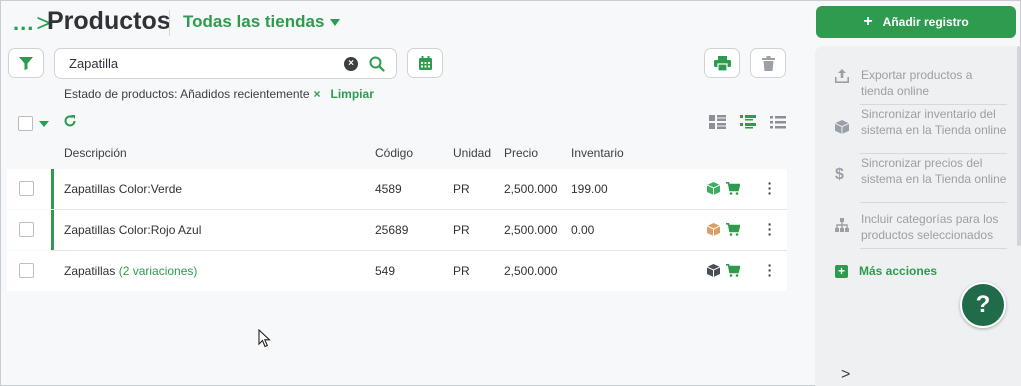 Image resolution: width=1021 pixels, height=386 pixels. I want to click on variations-link: (2 variaciones), so click(158, 271).